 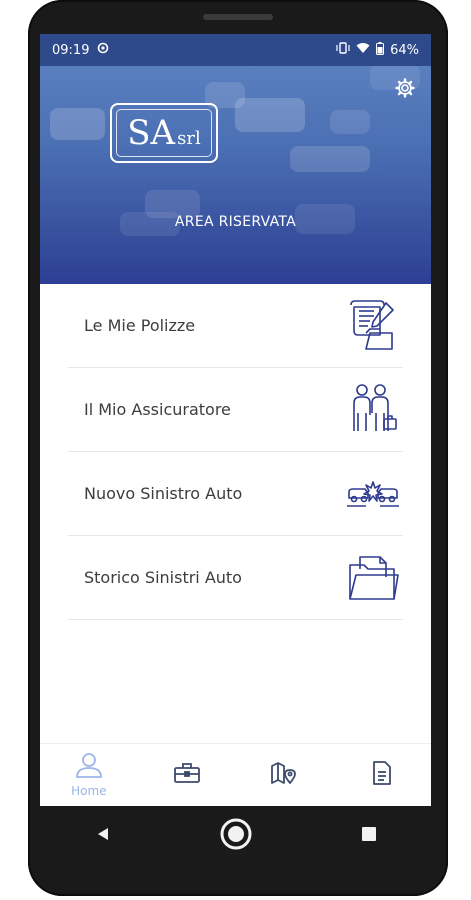 What do you see at coordinates (89, 791) in the screenshot?
I see `nav-home-label: Home` at bounding box center [89, 791].